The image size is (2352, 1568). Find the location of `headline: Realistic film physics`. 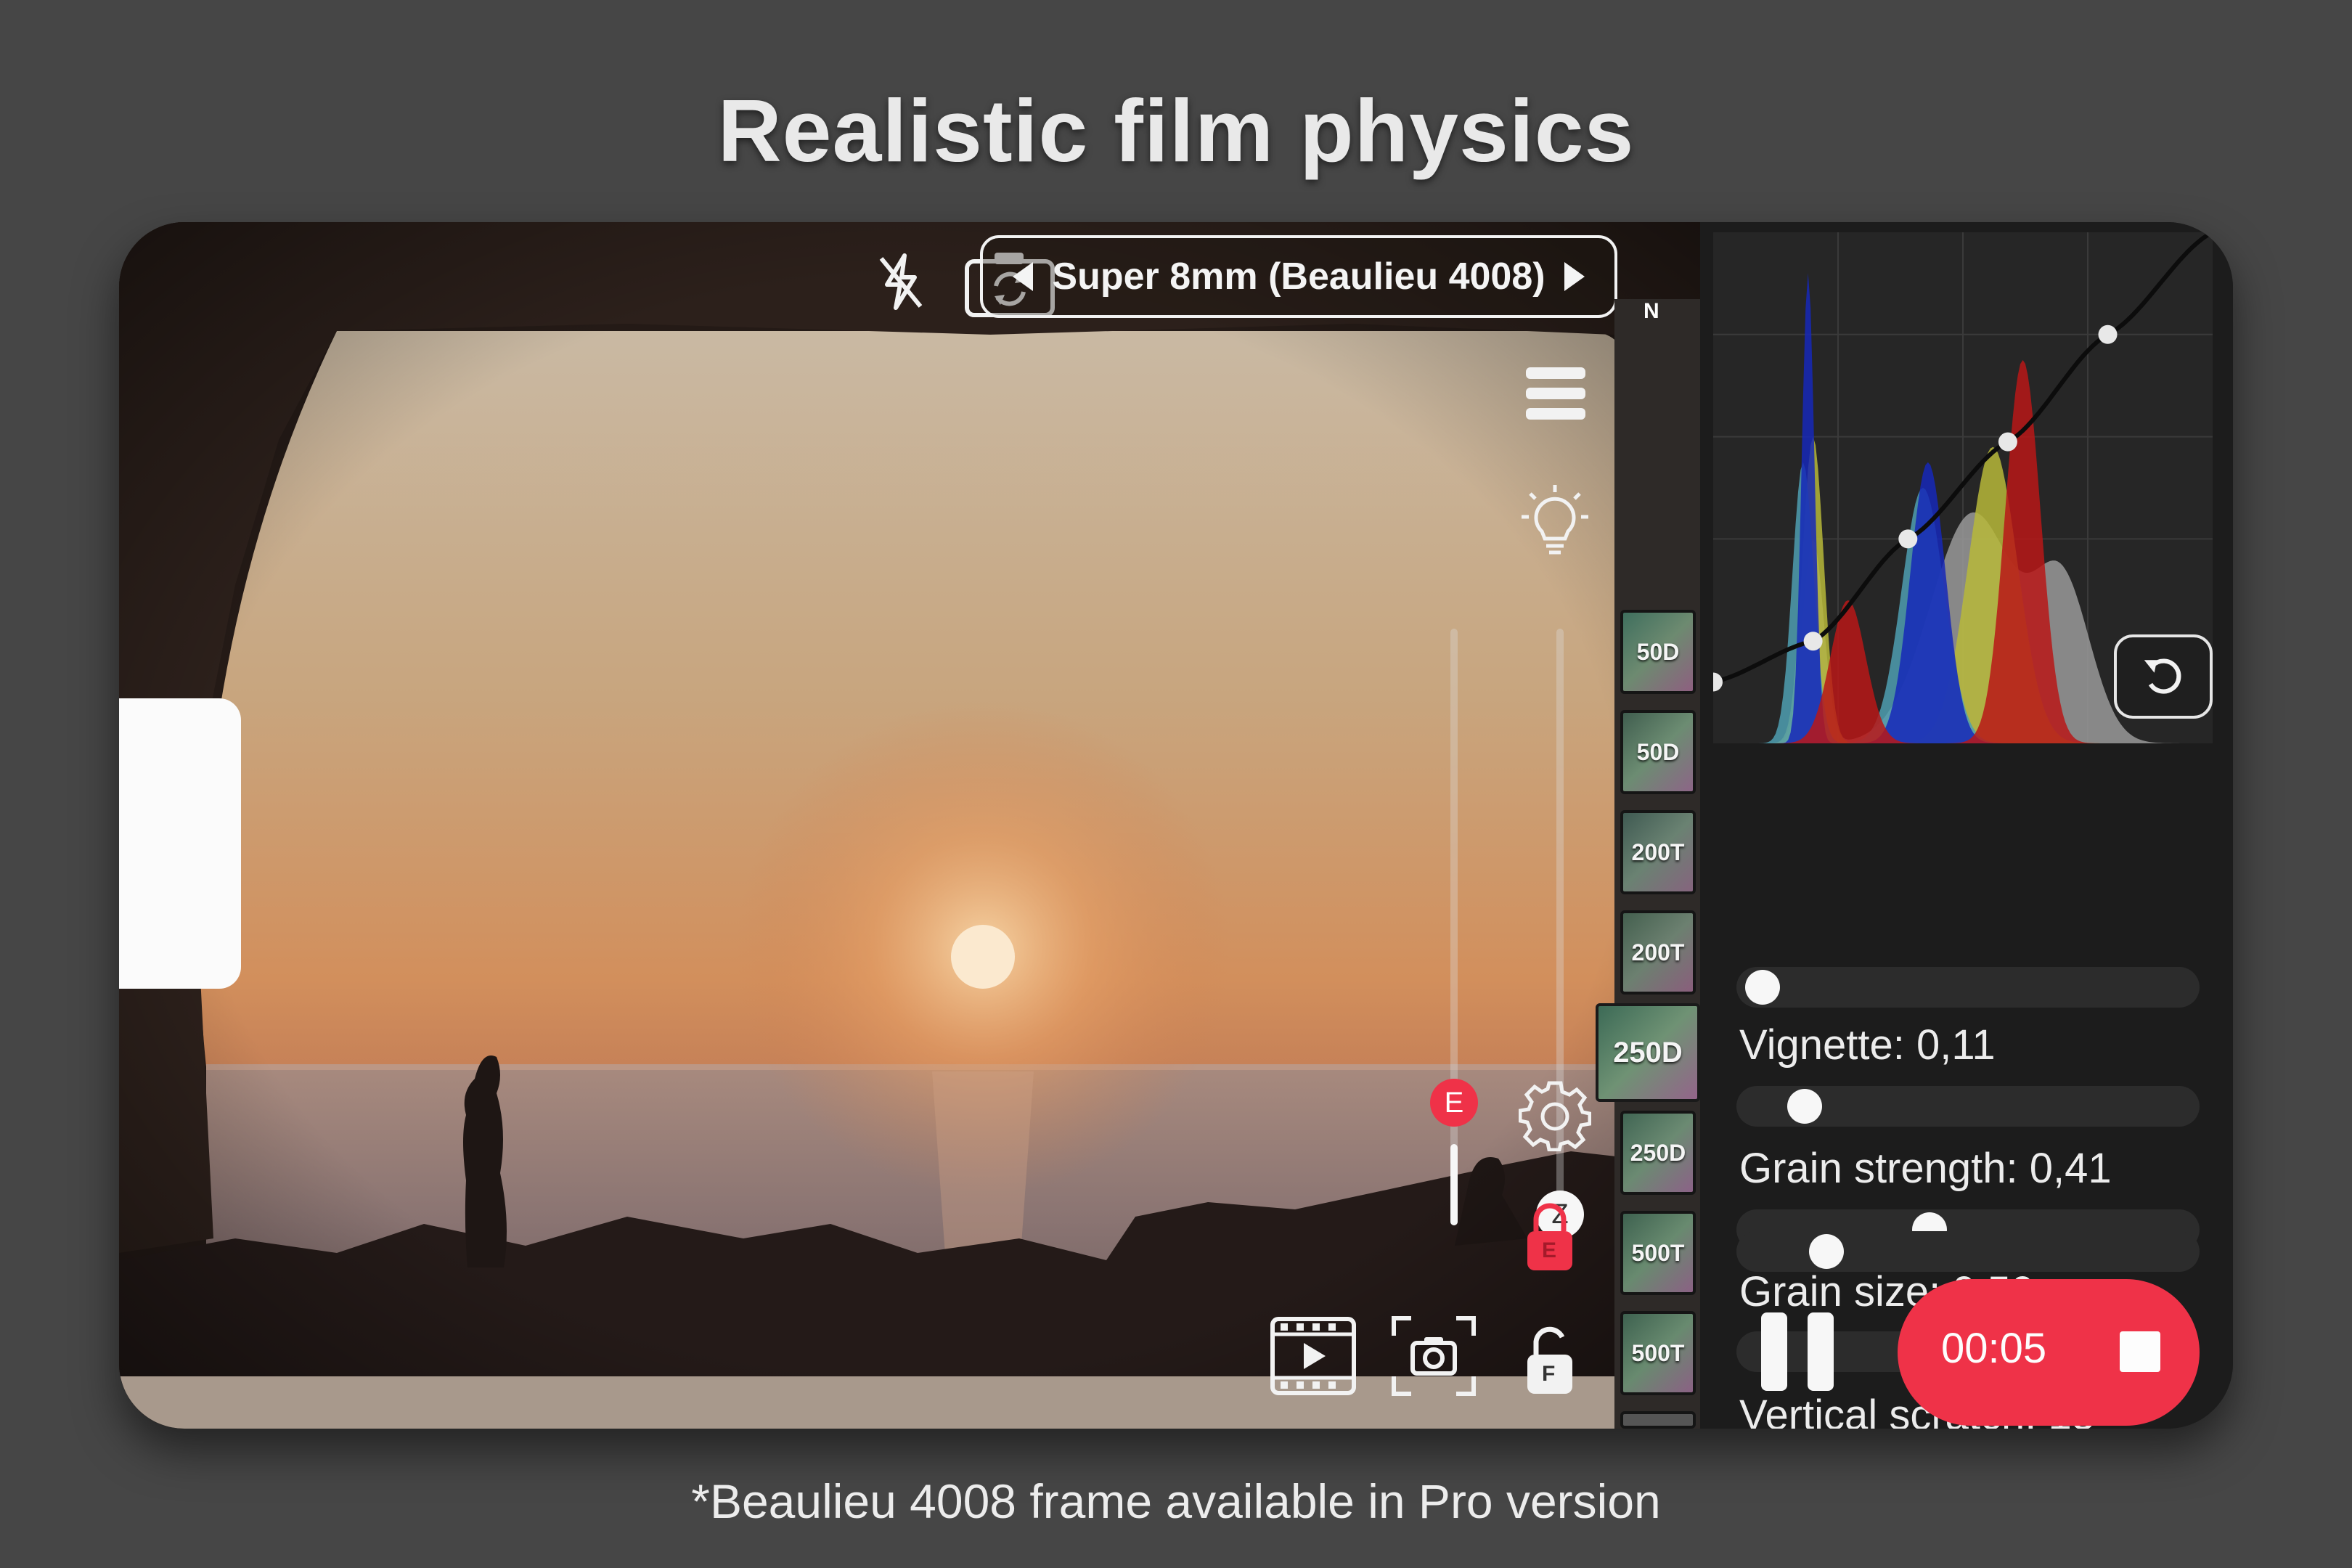

headline: Realistic film physics is located at coordinates (1176, 131).